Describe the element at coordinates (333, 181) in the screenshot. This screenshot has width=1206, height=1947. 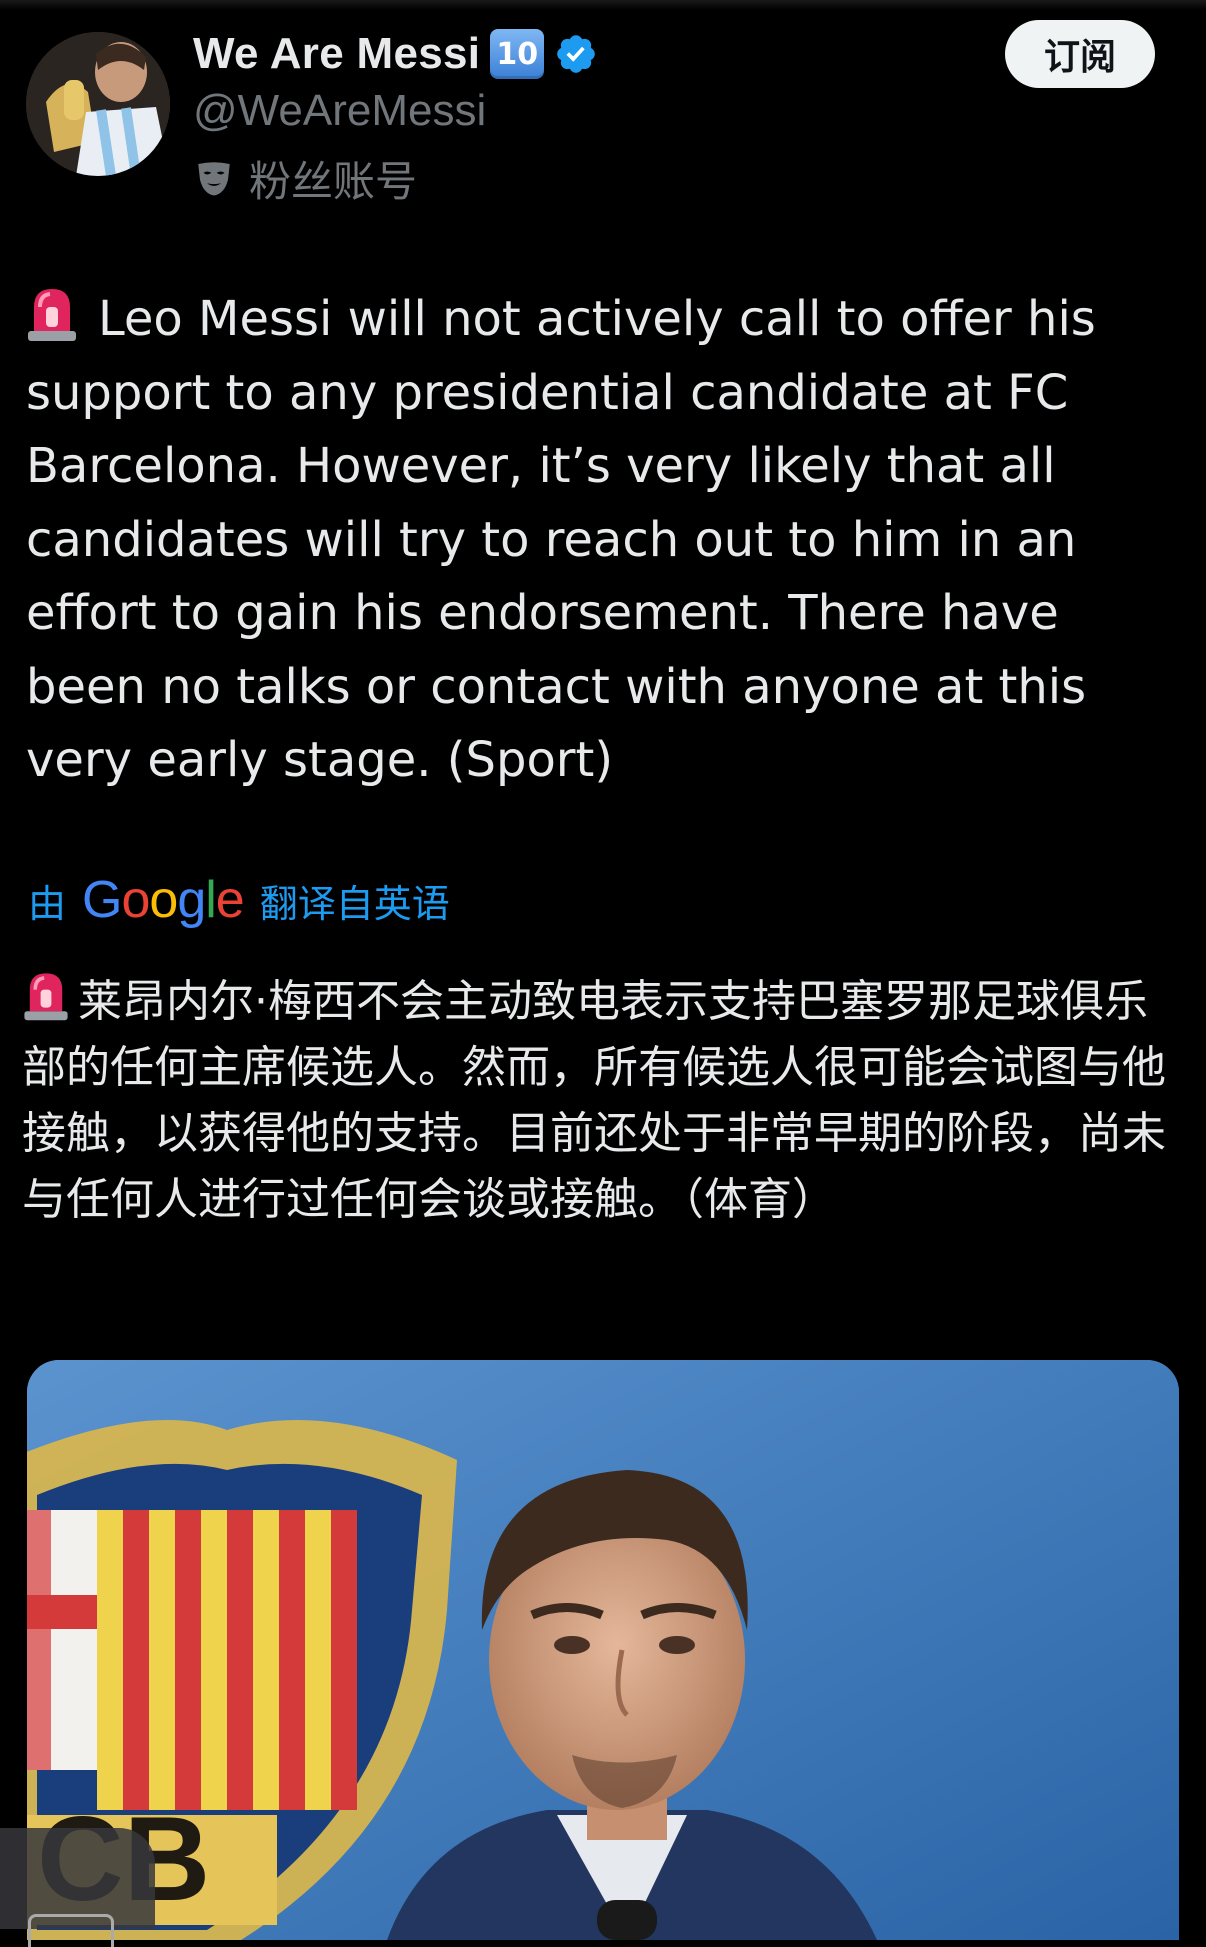
I see `fan-account-label: 粉丝账号` at that location.